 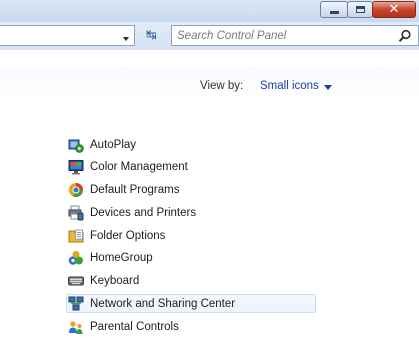 I want to click on item-folder-options: Folder Options, so click(x=191, y=235).